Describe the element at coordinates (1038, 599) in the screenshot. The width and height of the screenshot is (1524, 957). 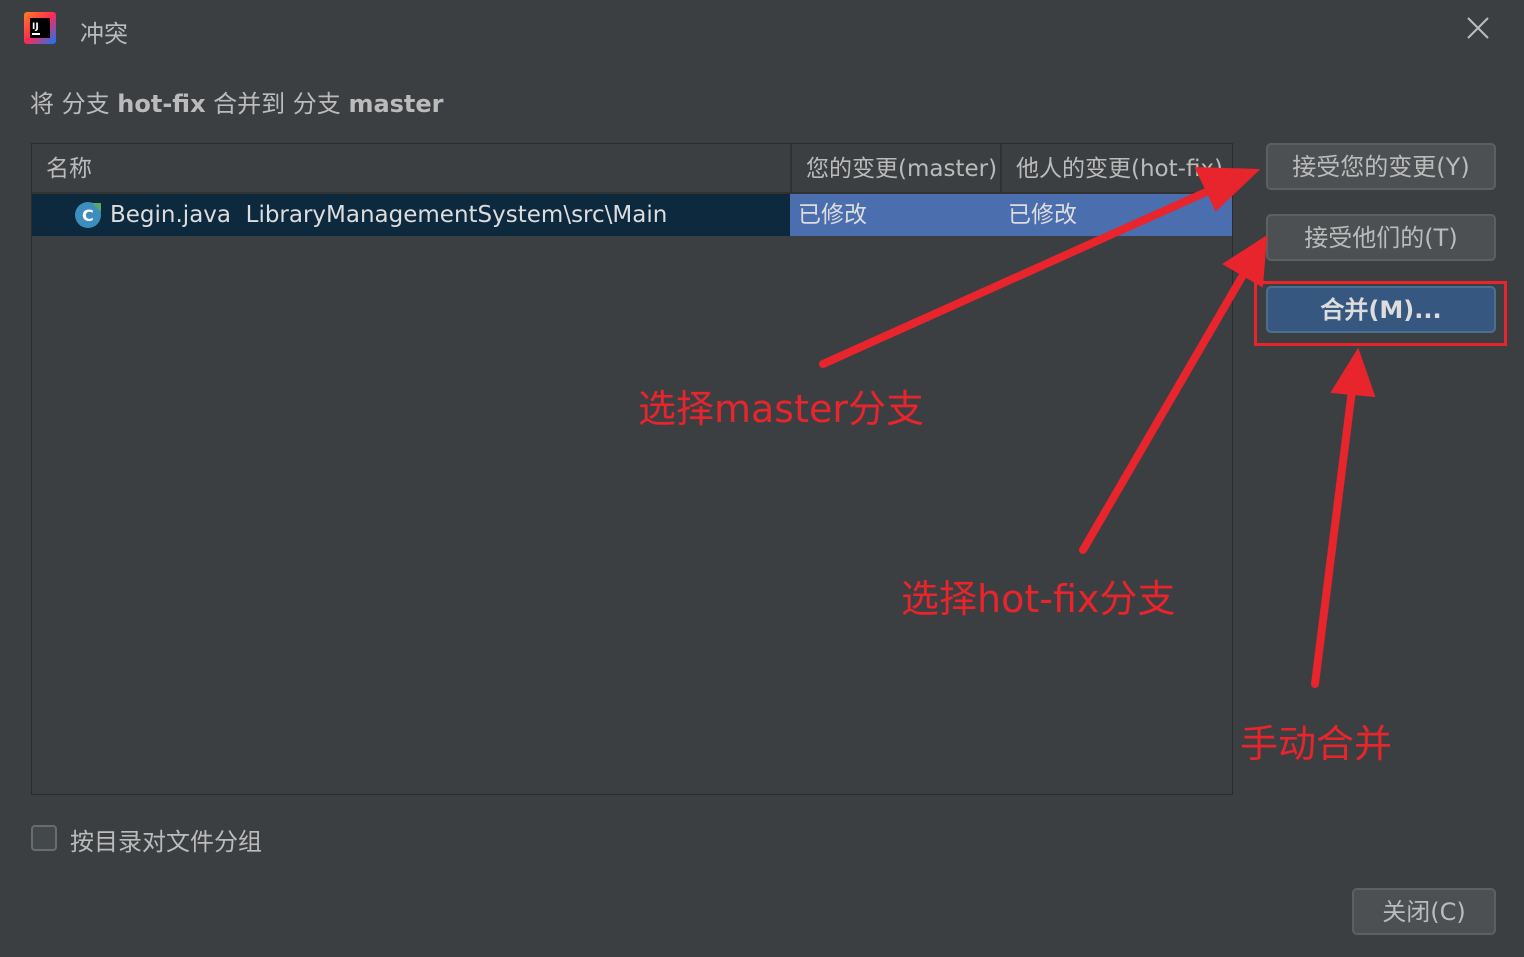
I see `annotation-select-hotfix: 选择hot-fix分支` at that location.